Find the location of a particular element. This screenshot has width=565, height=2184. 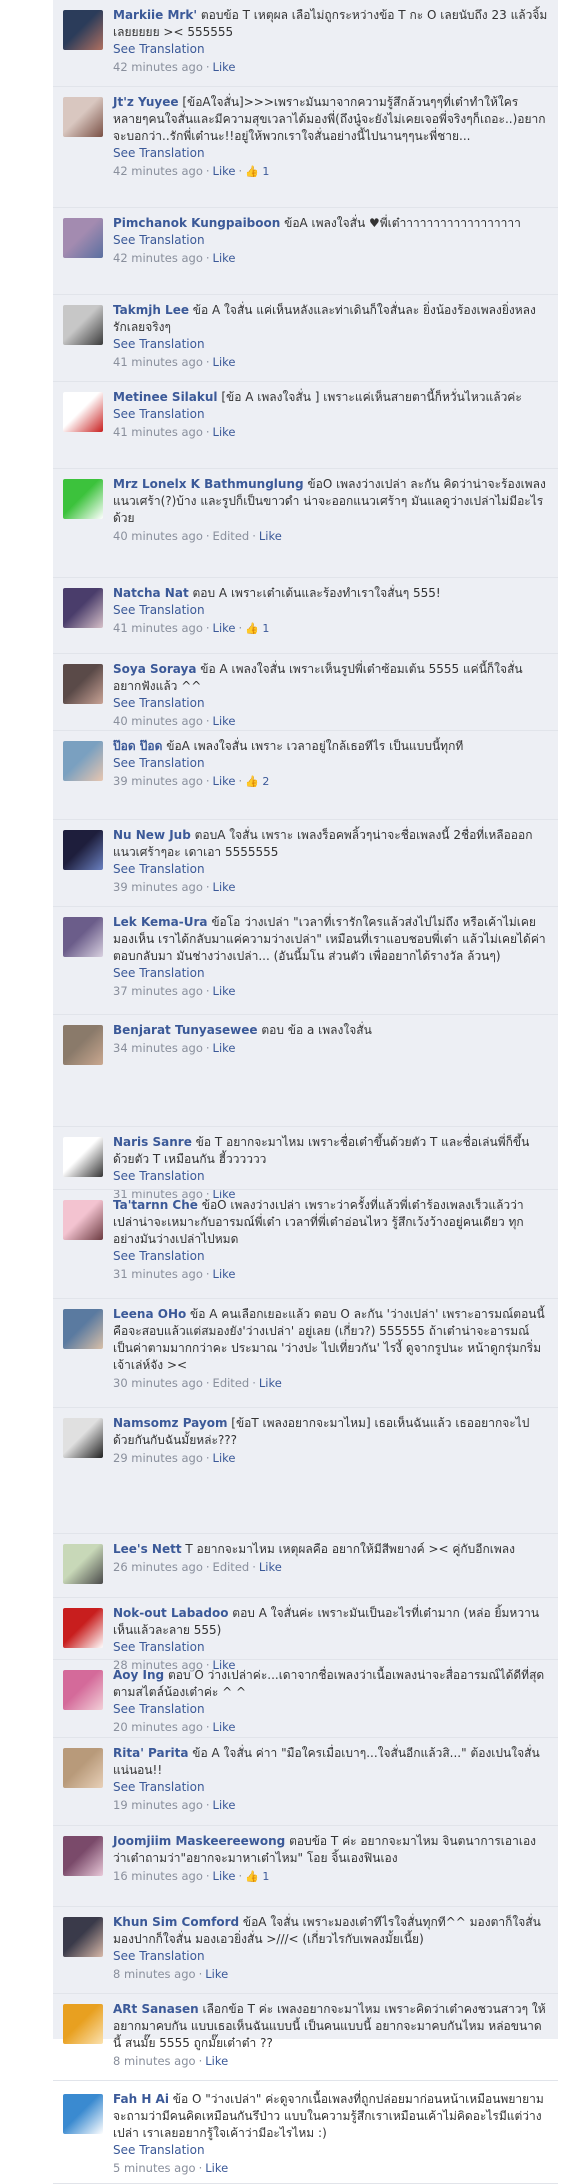

timestamp: 30 minutes ago is located at coordinates (158, 1383).